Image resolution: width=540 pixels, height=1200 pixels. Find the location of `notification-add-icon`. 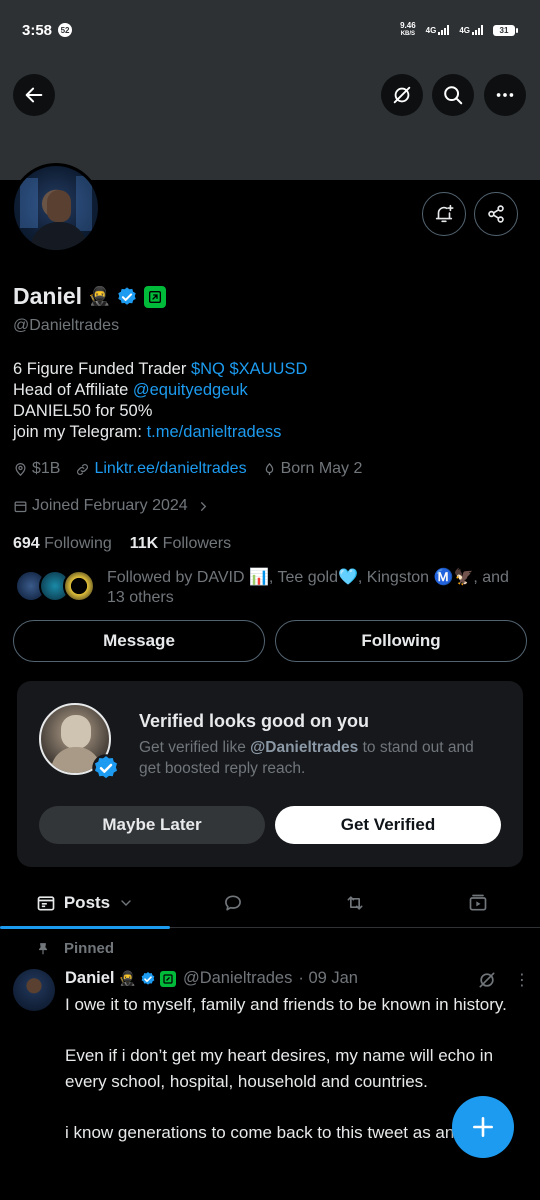

notification-add-icon is located at coordinates (444, 213).